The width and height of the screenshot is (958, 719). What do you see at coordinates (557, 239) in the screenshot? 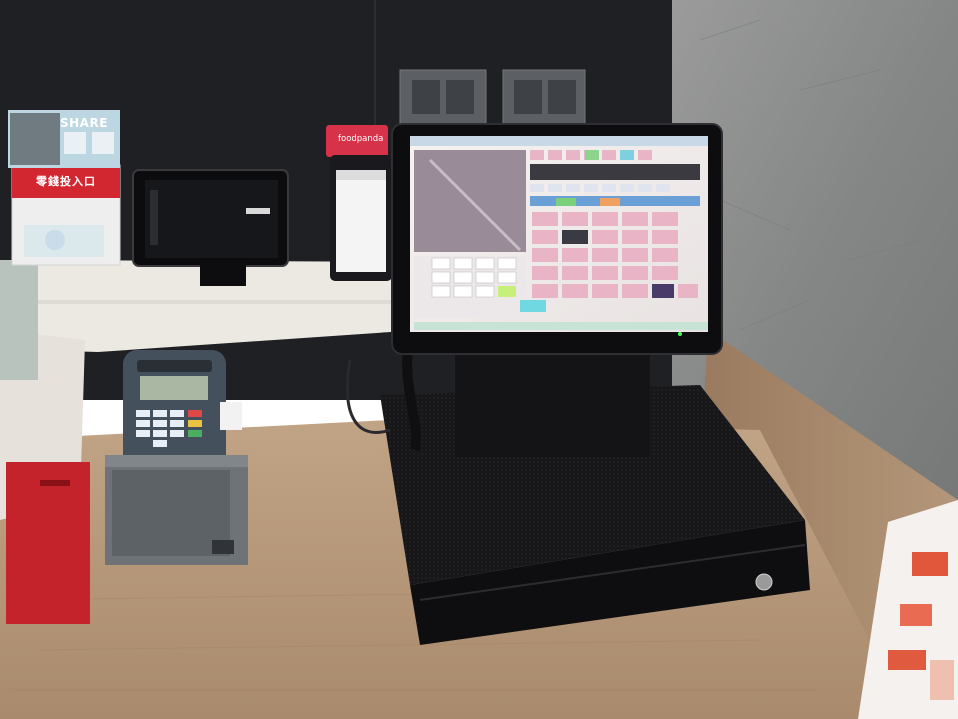
I see `pos-terminal` at bounding box center [557, 239].